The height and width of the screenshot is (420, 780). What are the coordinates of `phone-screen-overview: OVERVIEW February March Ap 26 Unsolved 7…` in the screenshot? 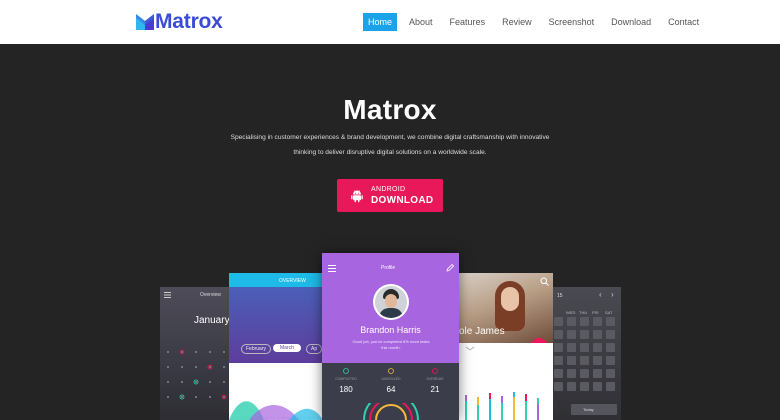 It's located at (276, 346).